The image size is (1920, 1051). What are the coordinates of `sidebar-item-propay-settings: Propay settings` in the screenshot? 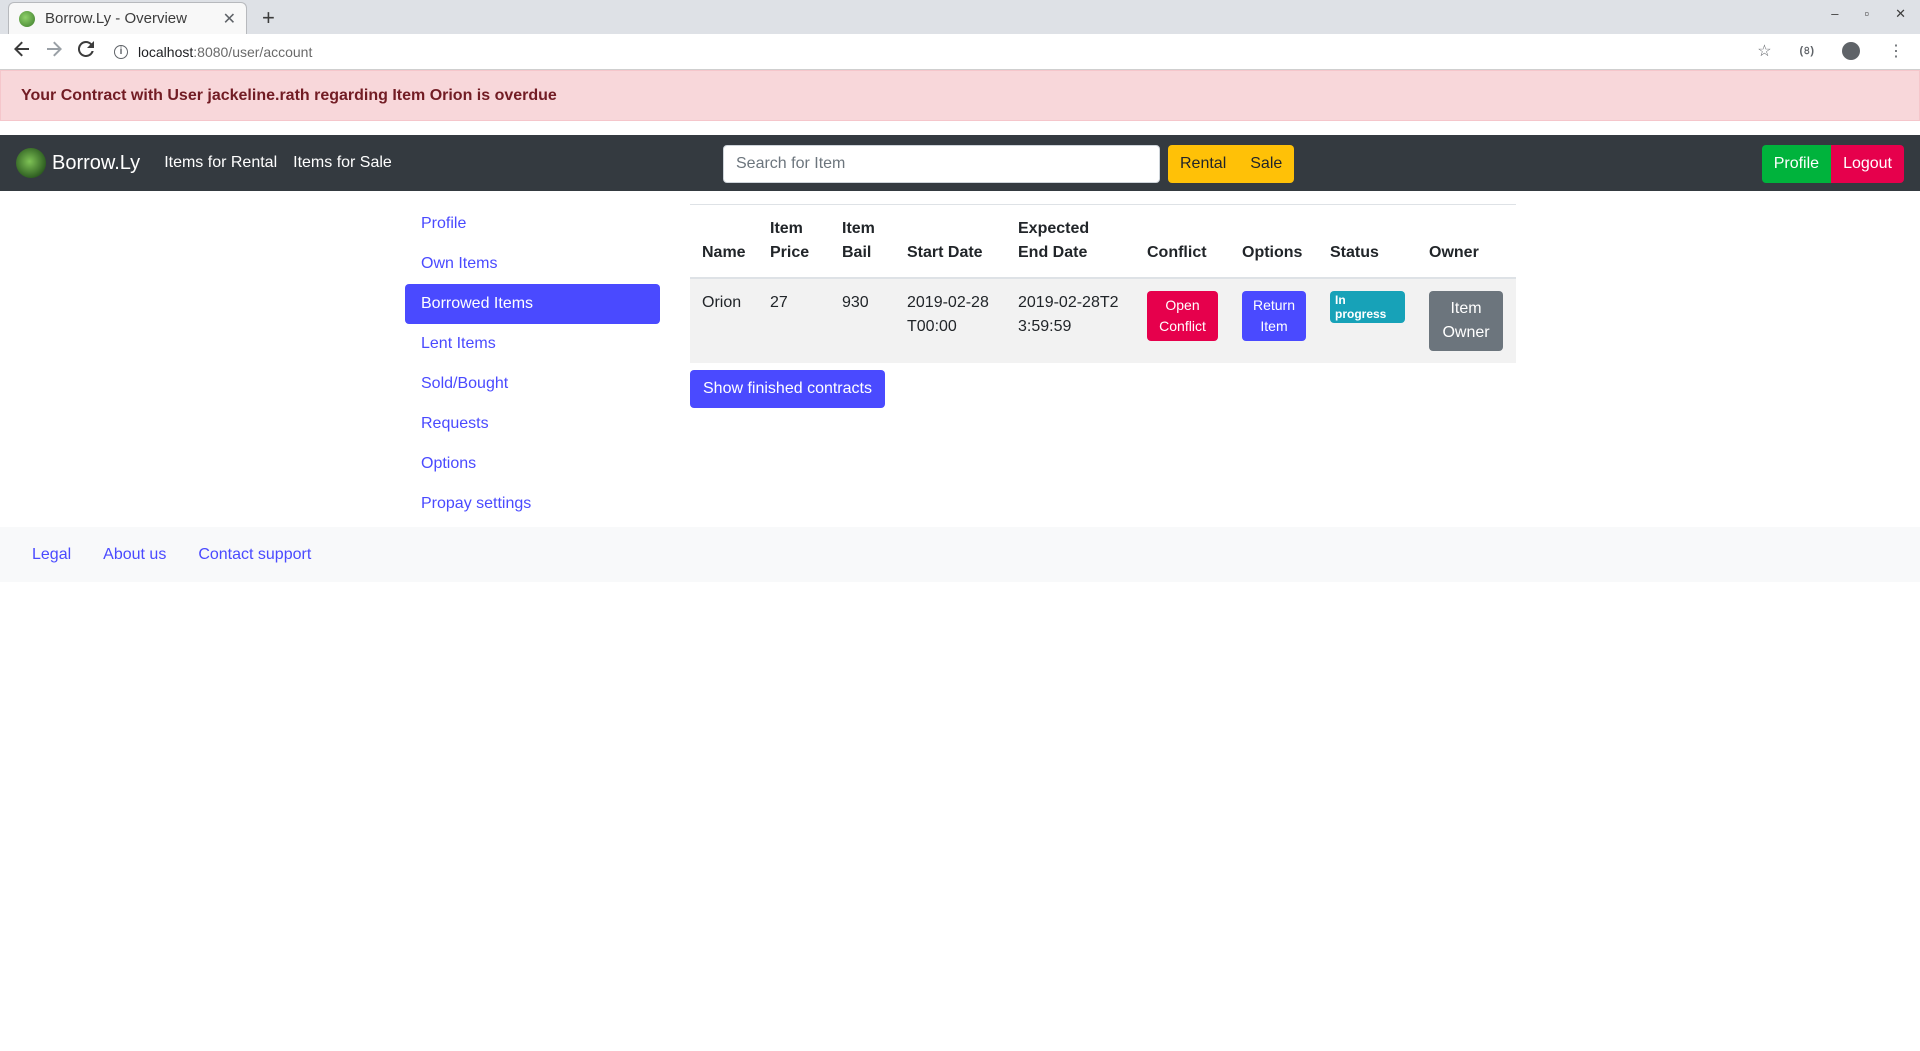 It's located at (532, 504).